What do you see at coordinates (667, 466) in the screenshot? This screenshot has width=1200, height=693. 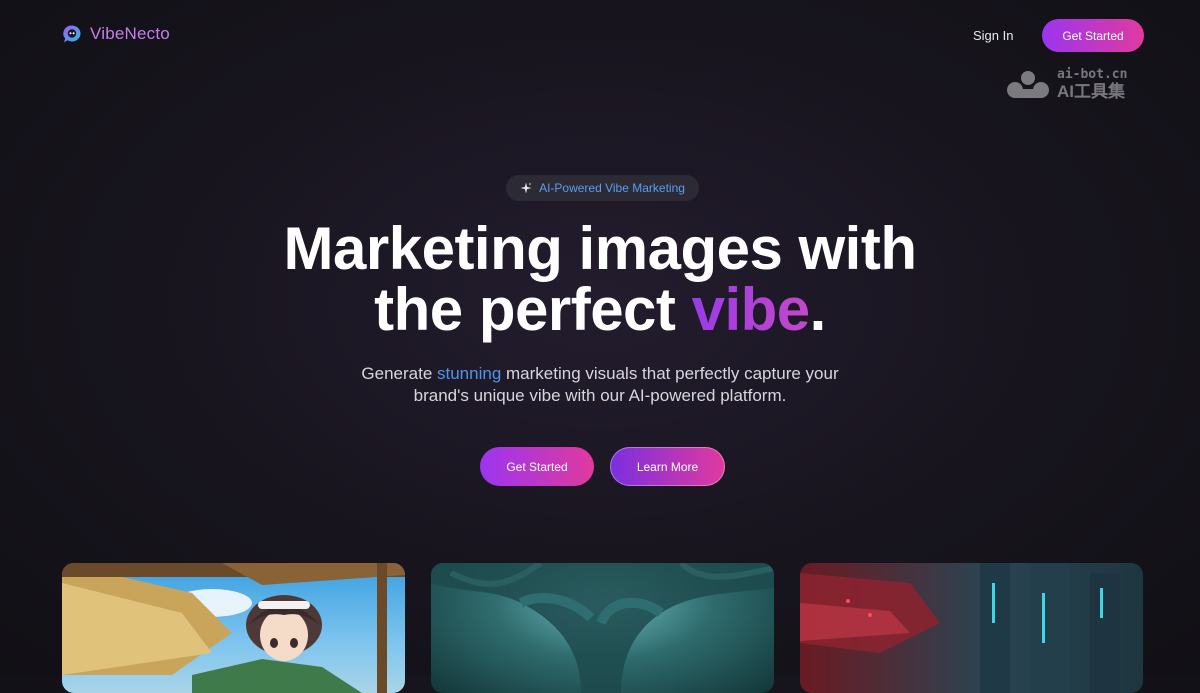 I see `hero-learn-more-button: Learn More` at bounding box center [667, 466].